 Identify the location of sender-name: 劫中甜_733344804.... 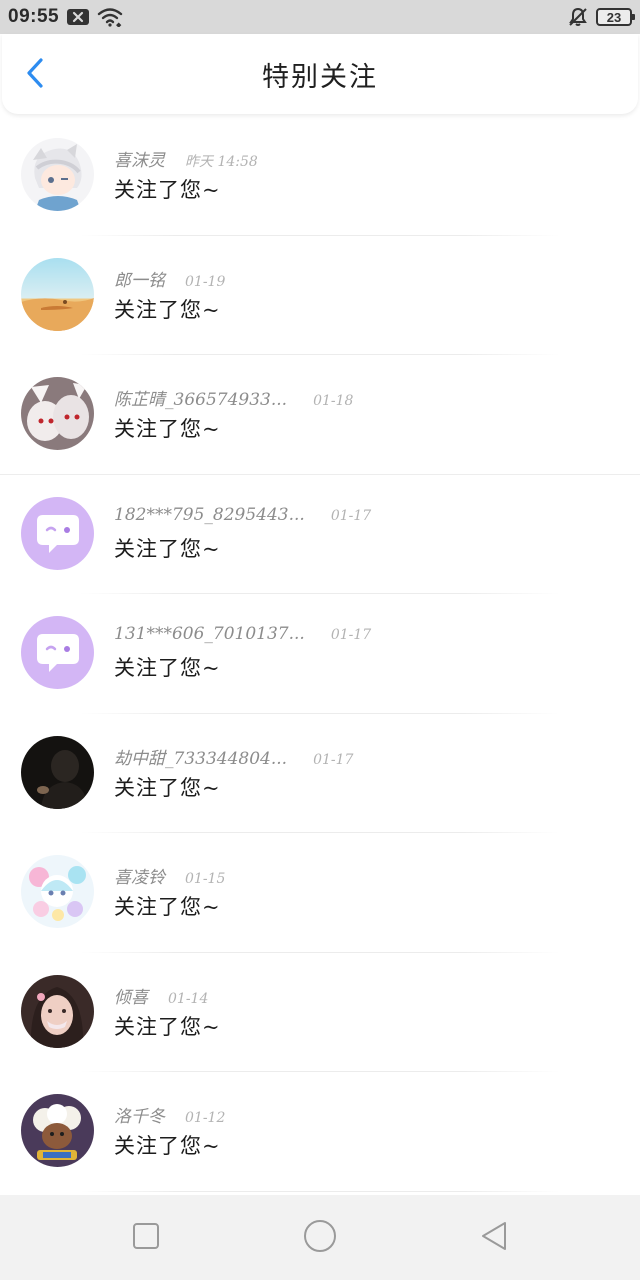
(201, 758).